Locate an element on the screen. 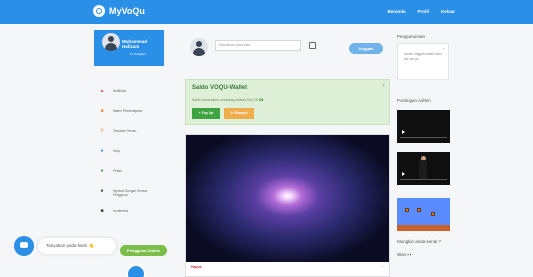  announcement-text: Admin unggah materi baru nih cek ya is located at coordinates (423, 56).